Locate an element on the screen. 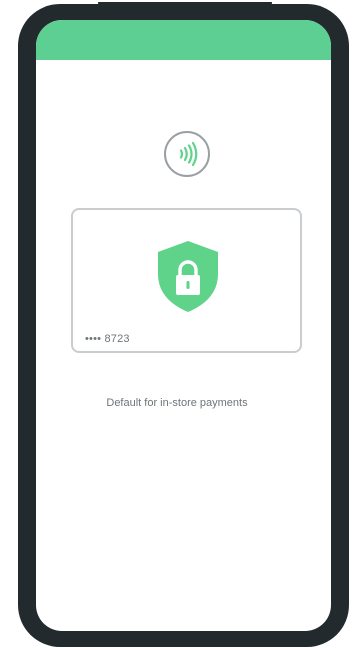 The image size is (354, 648). default-payment-label: Default for in-store payments is located at coordinates (177, 403).